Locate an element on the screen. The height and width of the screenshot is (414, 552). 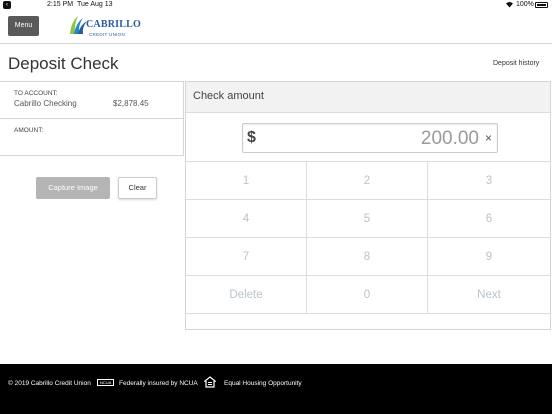
keypad-key-2: 2 is located at coordinates (367, 181).